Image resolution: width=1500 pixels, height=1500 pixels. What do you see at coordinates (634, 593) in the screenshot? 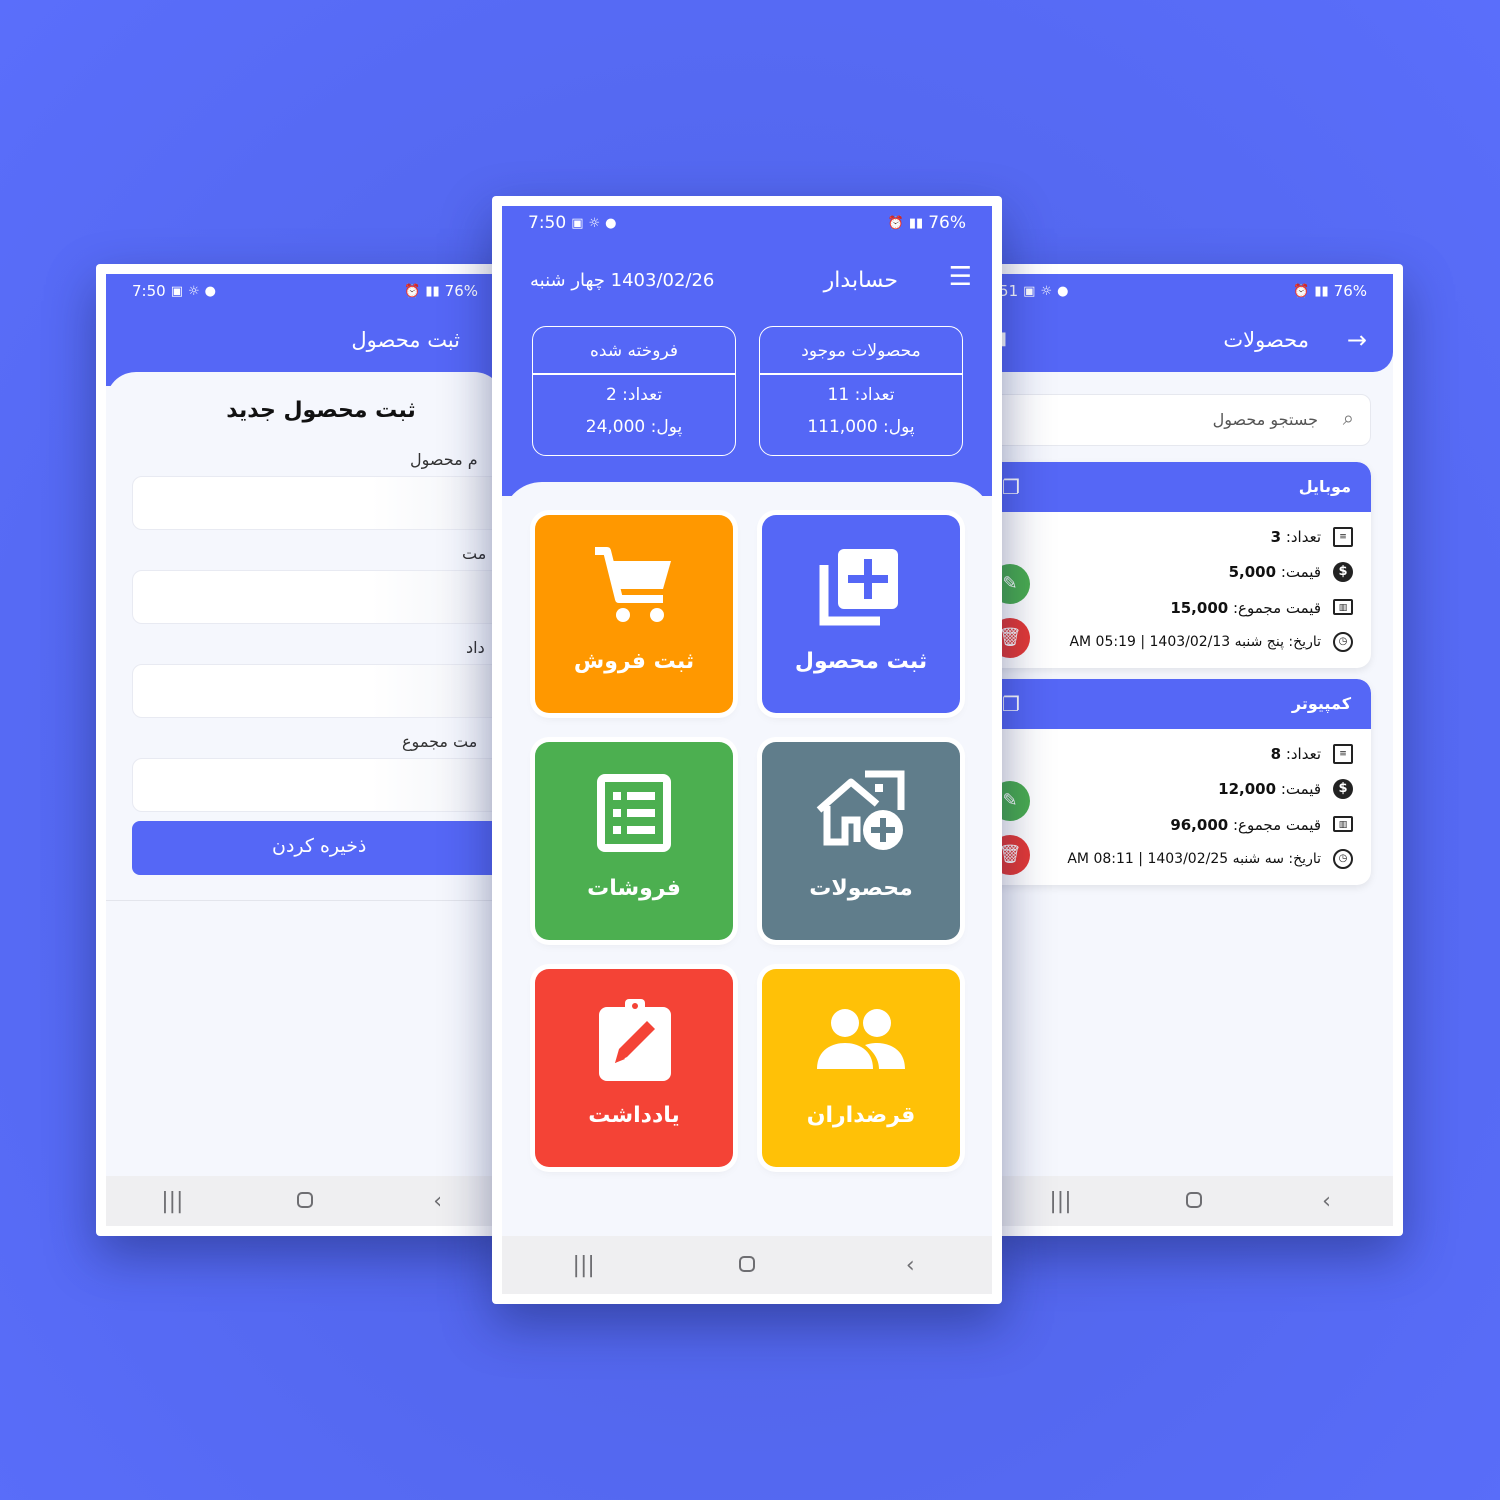
I see `cart-icon` at bounding box center [634, 593].